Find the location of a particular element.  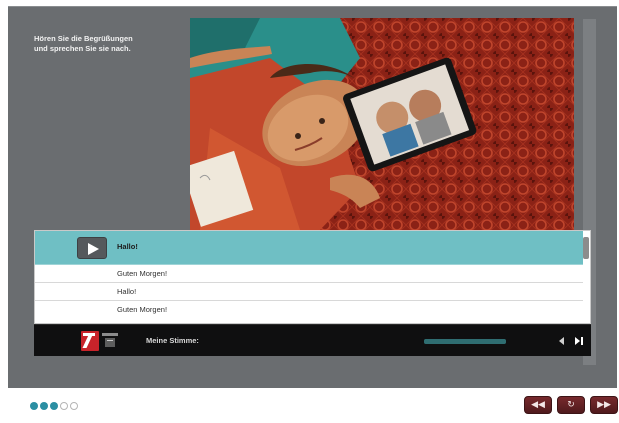

fast-forward-icon: ▶▶ is located at coordinates (604, 405).